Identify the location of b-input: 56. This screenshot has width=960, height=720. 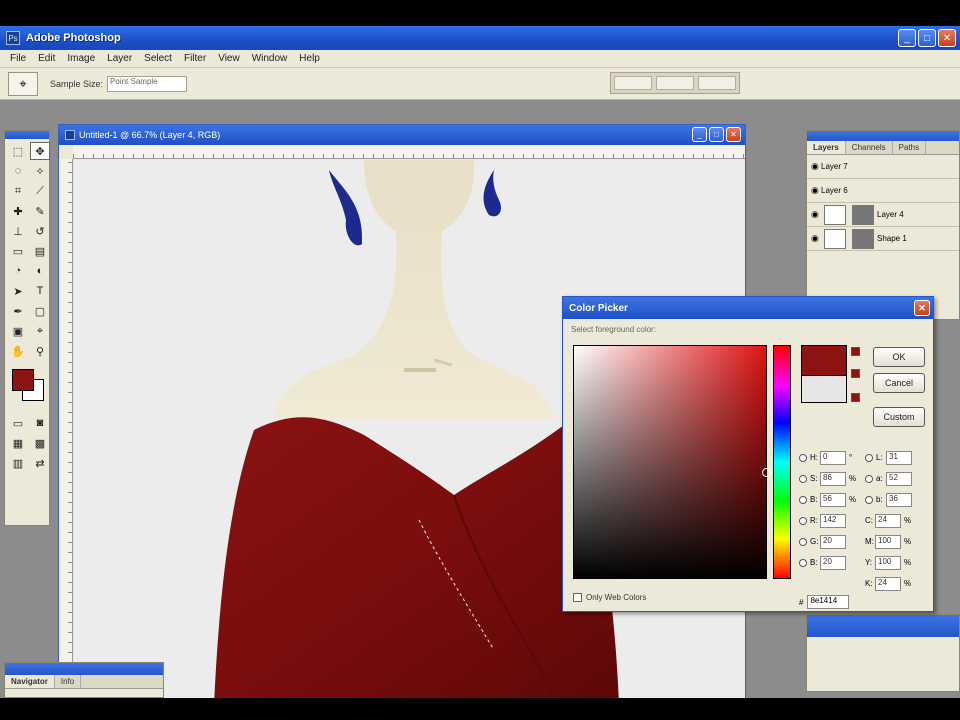
(833, 499).